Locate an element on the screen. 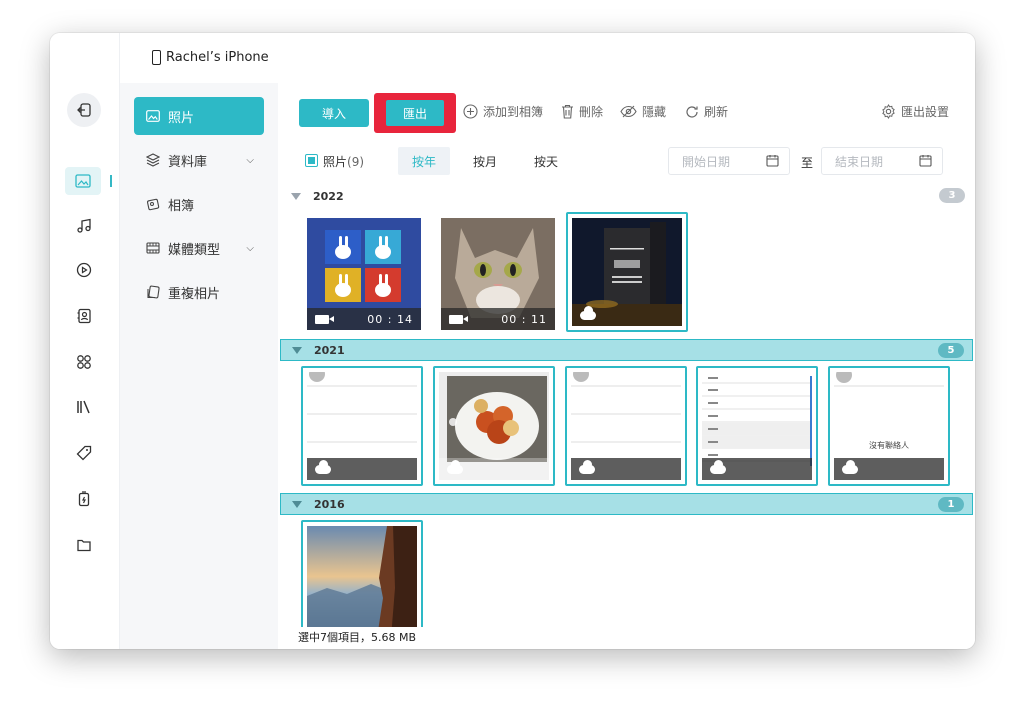 The width and height of the screenshot is (1024, 714). sidebar-item-library: 資料庫 ⌵ is located at coordinates (199, 160).